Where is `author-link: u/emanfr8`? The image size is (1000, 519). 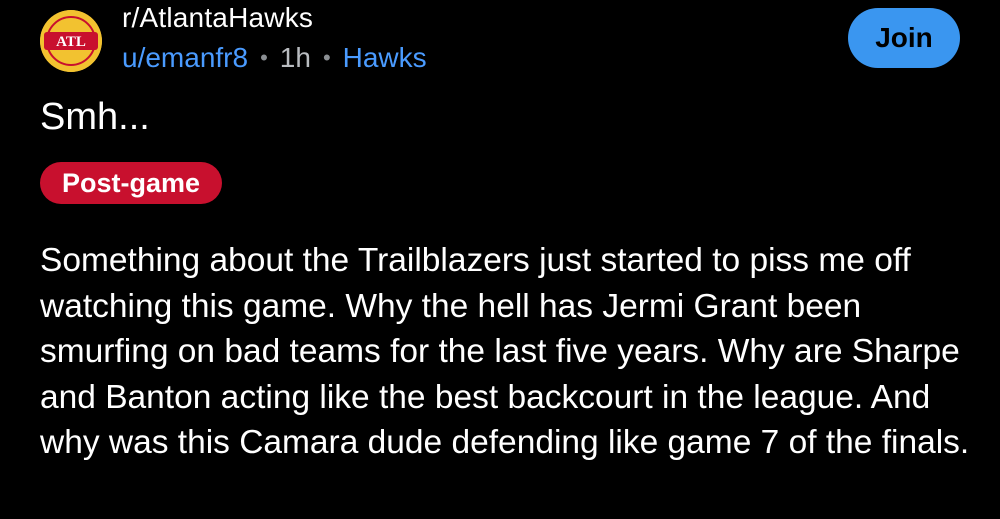 author-link: u/emanfr8 is located at coordinates (185, 58).